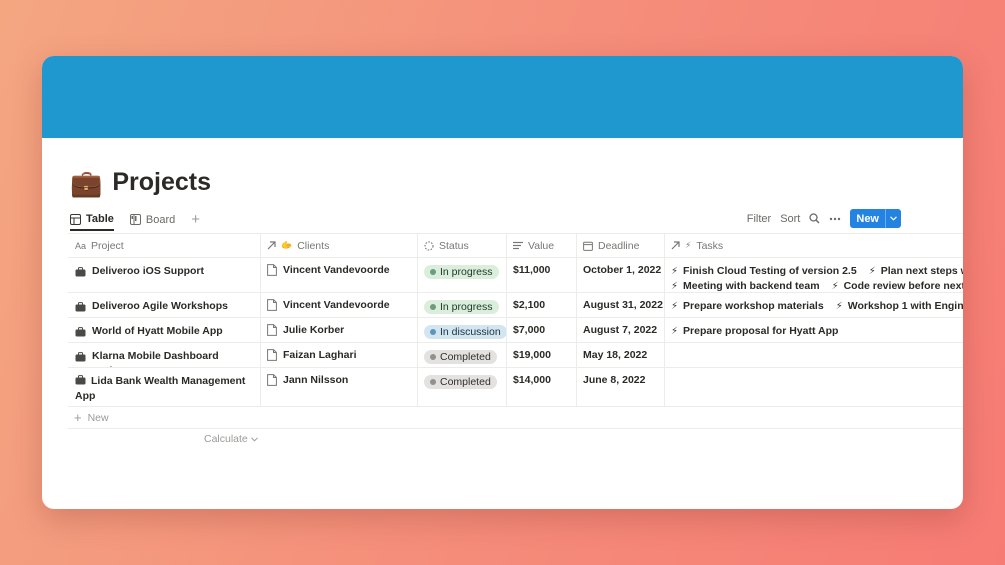 The width and height of the screenshot is (1005, 565). I want to click on value-cell: $14,000, so click(542, 387).